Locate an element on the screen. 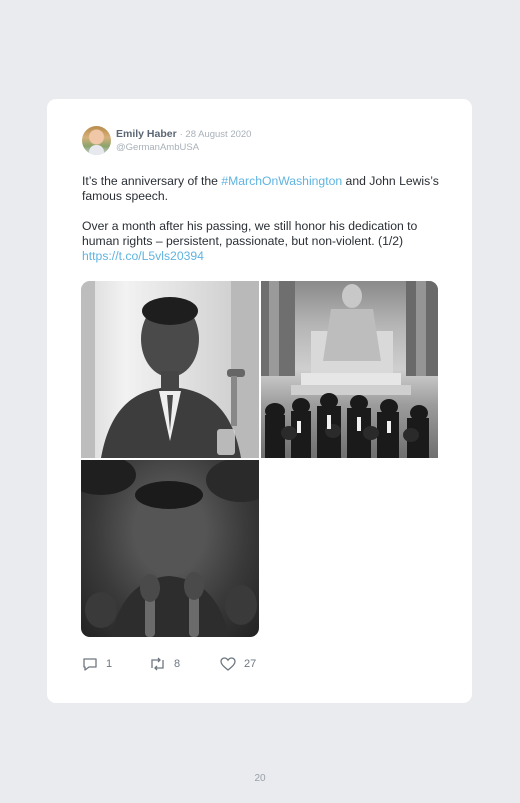 Image resolution: width=520 pixels, height=803 pixels. avatar is located at coordinates (96, 140).